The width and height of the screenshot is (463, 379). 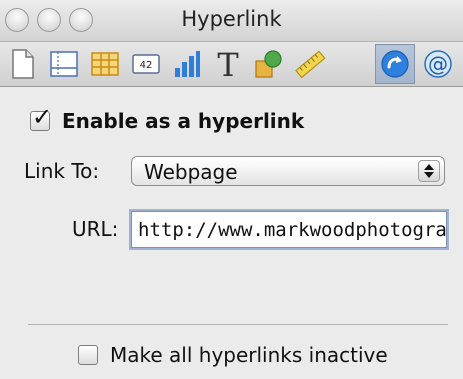 I want to click on title-bar: Hyperlink, so click(x=231, y=21).